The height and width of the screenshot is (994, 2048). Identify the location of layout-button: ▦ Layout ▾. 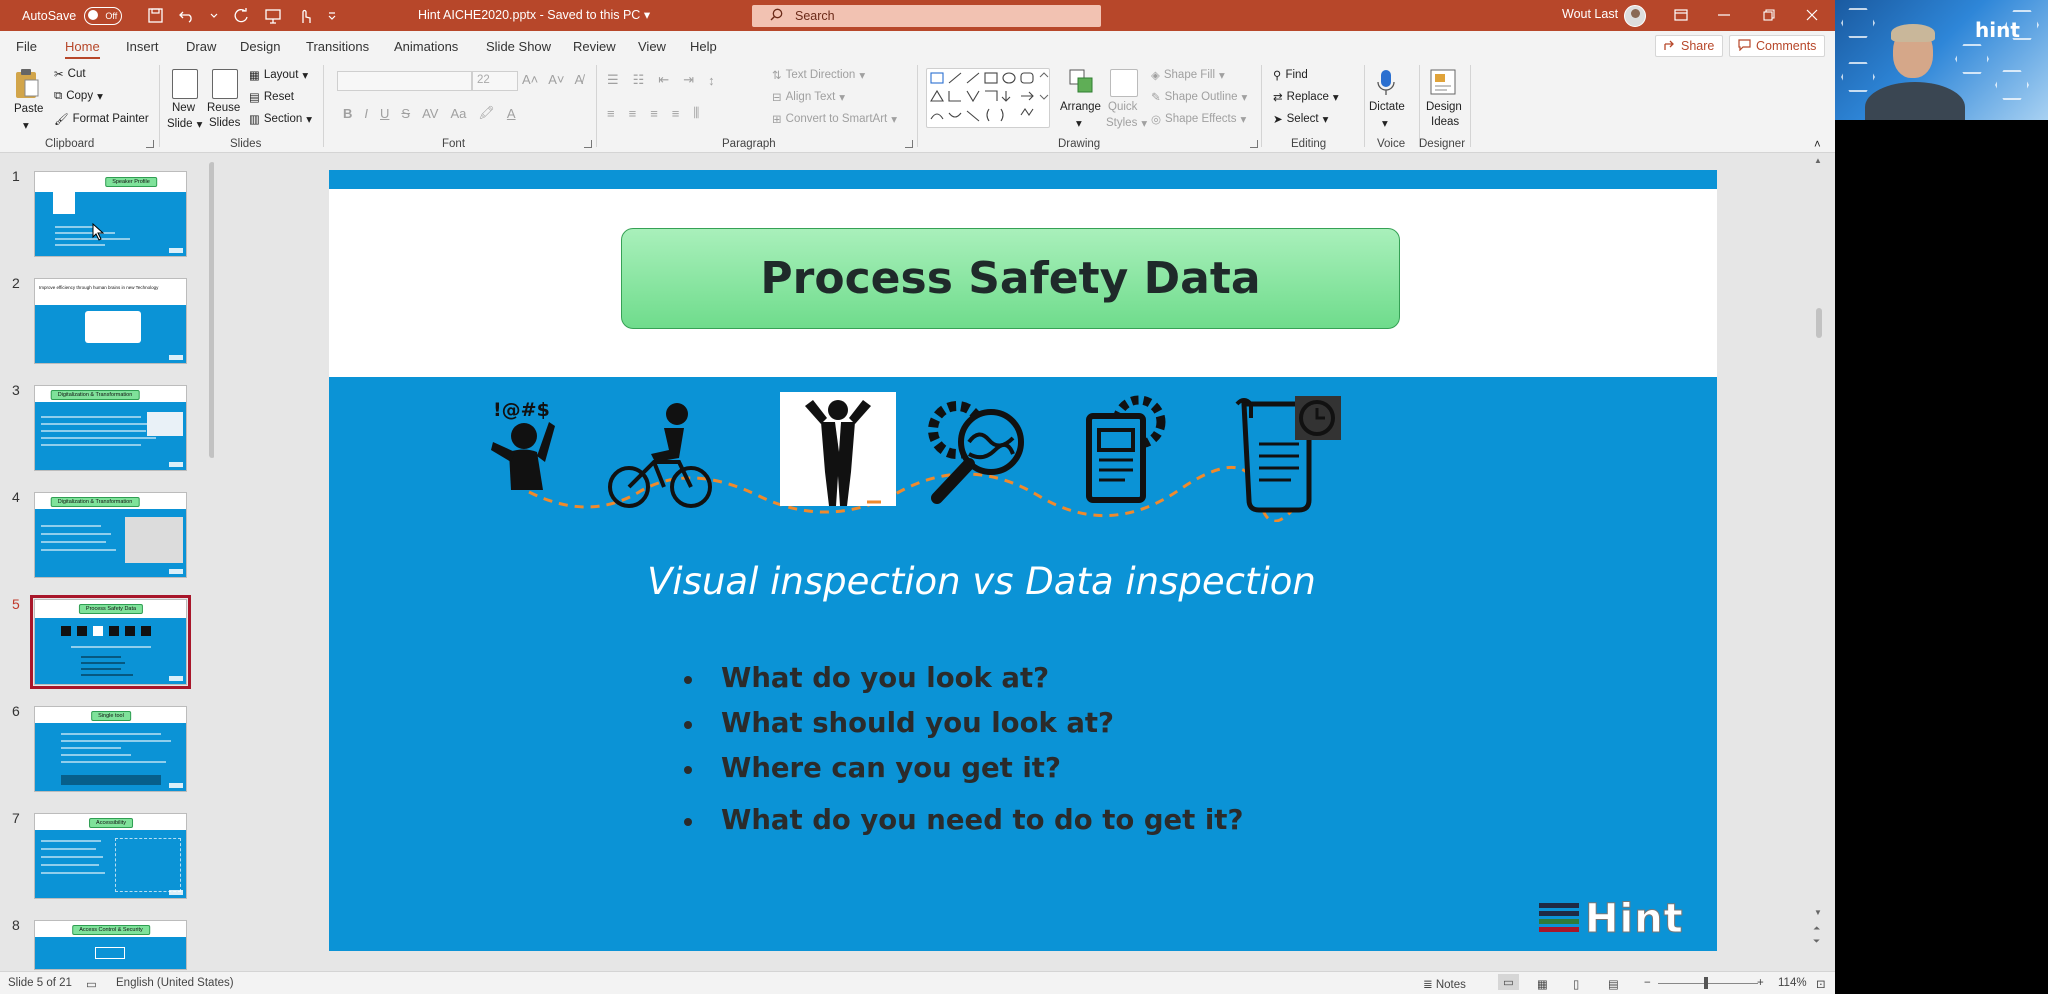
(278, 75).